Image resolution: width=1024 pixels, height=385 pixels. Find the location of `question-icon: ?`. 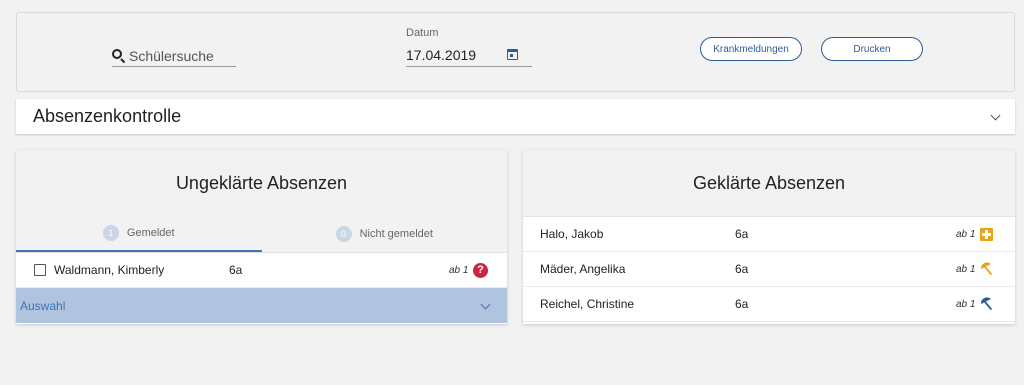

question-icon: ? is located at coordinates (480, 270).